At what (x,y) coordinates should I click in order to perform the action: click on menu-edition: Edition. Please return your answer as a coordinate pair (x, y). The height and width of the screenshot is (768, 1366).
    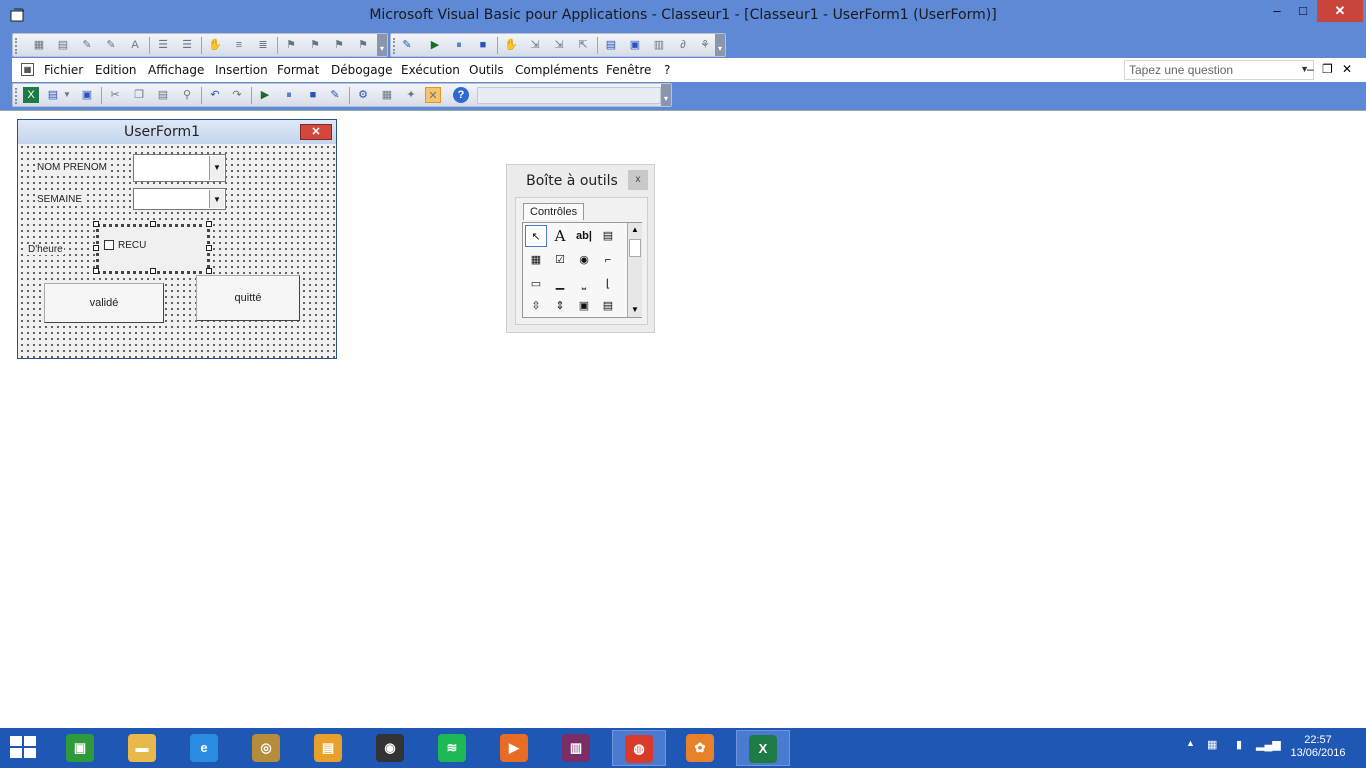
    Looking at the image, I should click on (116, 70).